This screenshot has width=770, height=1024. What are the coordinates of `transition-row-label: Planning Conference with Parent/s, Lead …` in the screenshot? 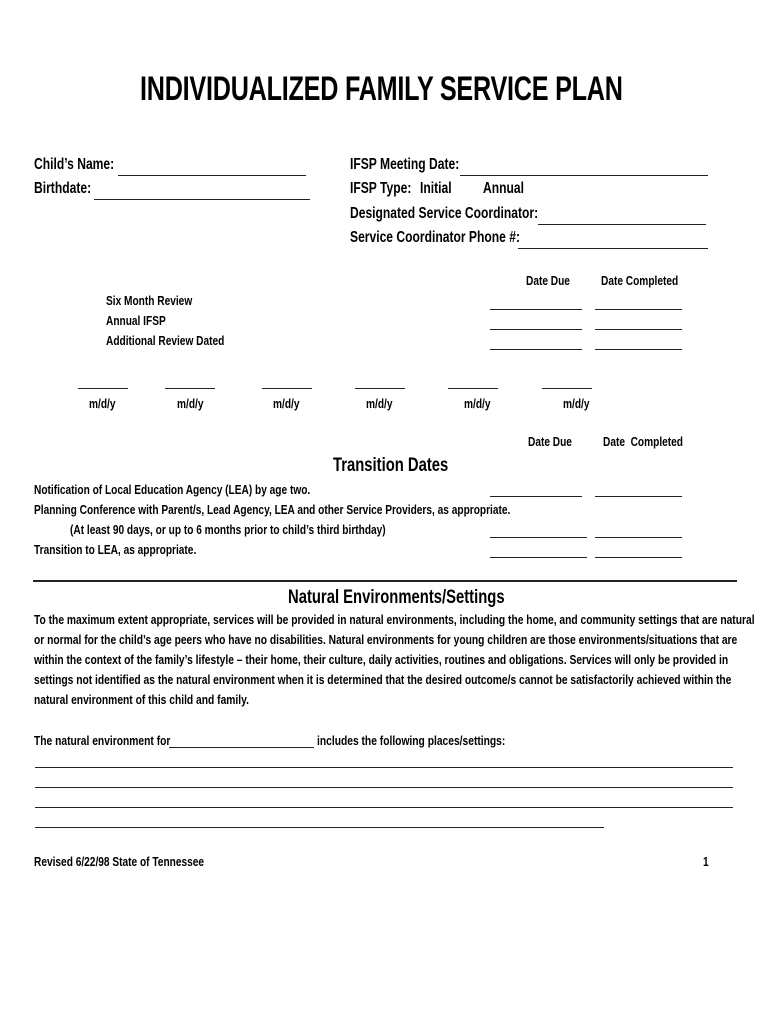 It's located at (272, 509).